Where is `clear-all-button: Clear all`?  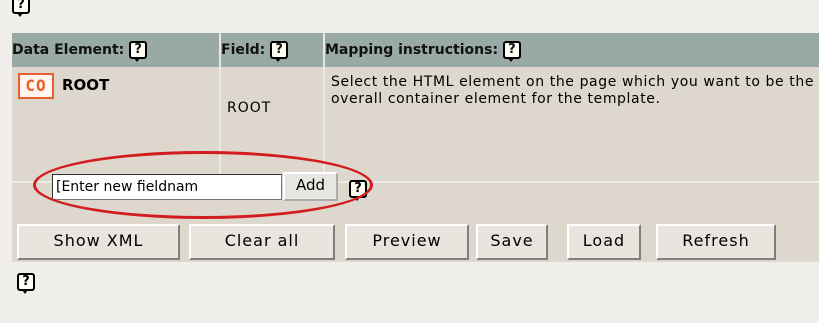
clear-all-button: Clear all is located at coordinates (262, 242).